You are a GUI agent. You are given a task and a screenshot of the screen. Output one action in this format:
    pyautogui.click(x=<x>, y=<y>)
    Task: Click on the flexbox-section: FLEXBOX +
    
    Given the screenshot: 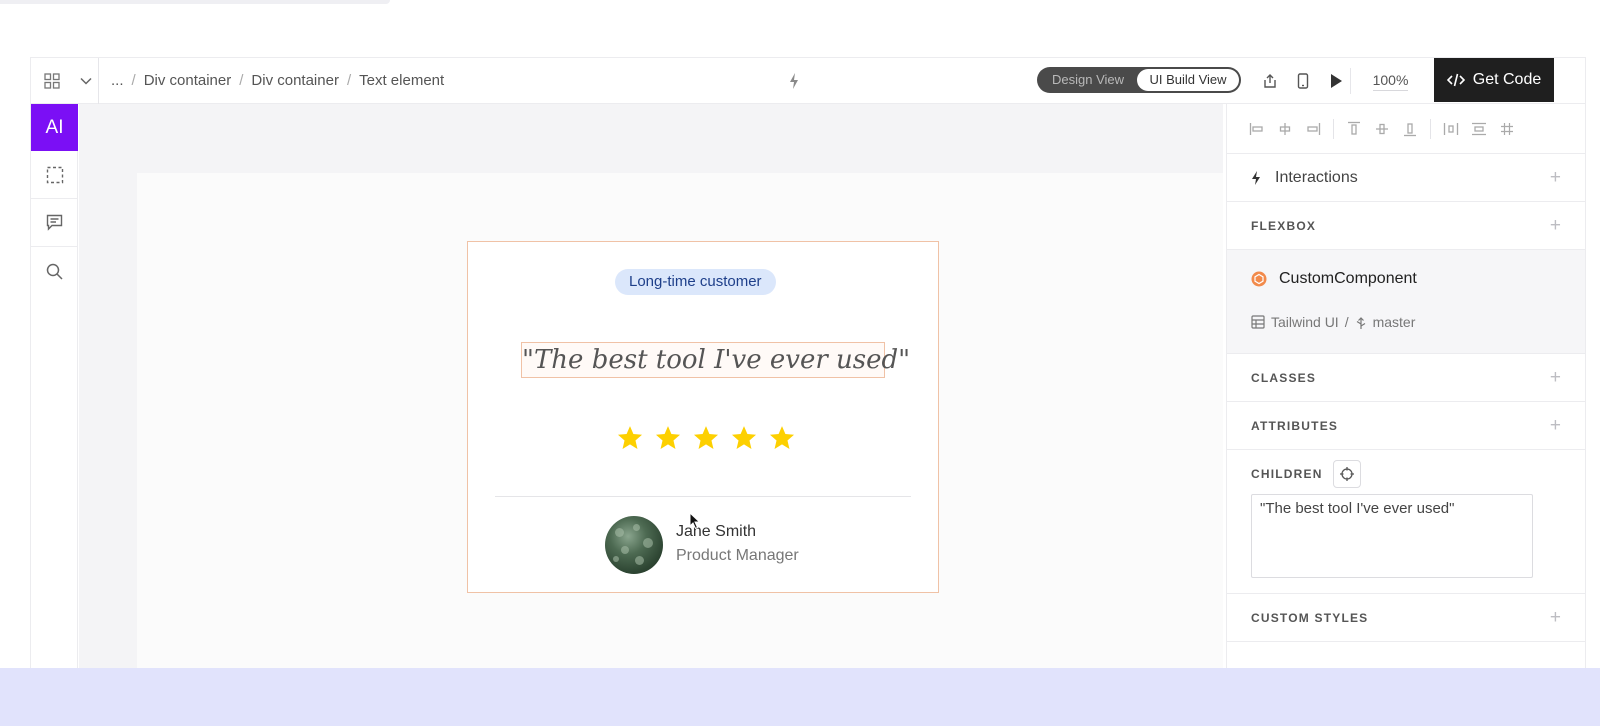 What is the action you would take?
    pyautogui.click(x=1406, y=226)
    